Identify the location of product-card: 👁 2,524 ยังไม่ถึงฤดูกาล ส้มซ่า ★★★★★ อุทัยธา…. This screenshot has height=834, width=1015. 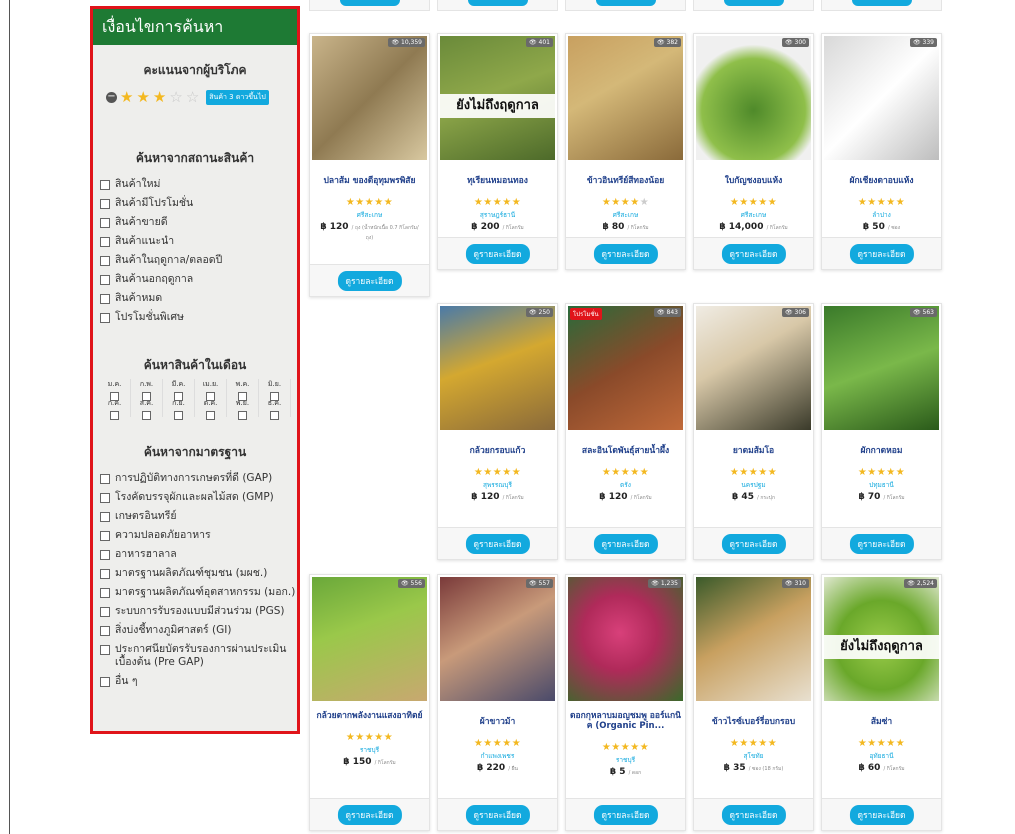
(881, 702).